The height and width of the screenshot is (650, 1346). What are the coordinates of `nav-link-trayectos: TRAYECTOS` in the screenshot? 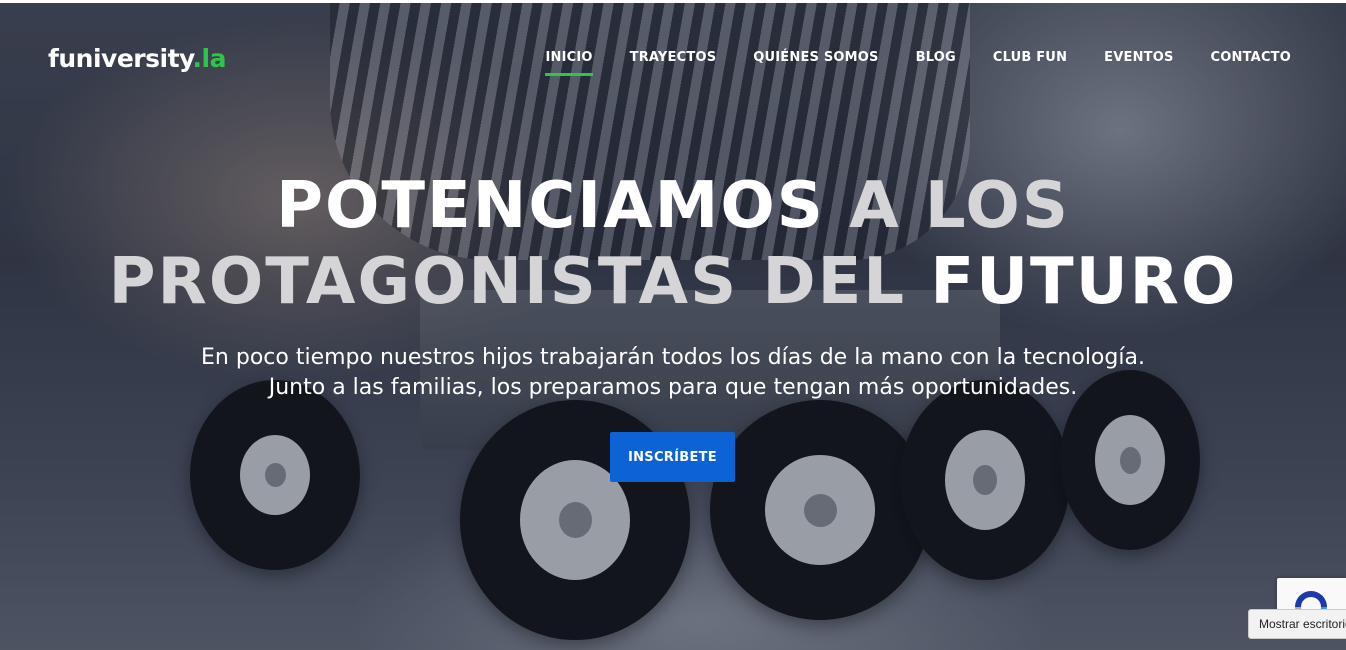 It's located at (673, 61).